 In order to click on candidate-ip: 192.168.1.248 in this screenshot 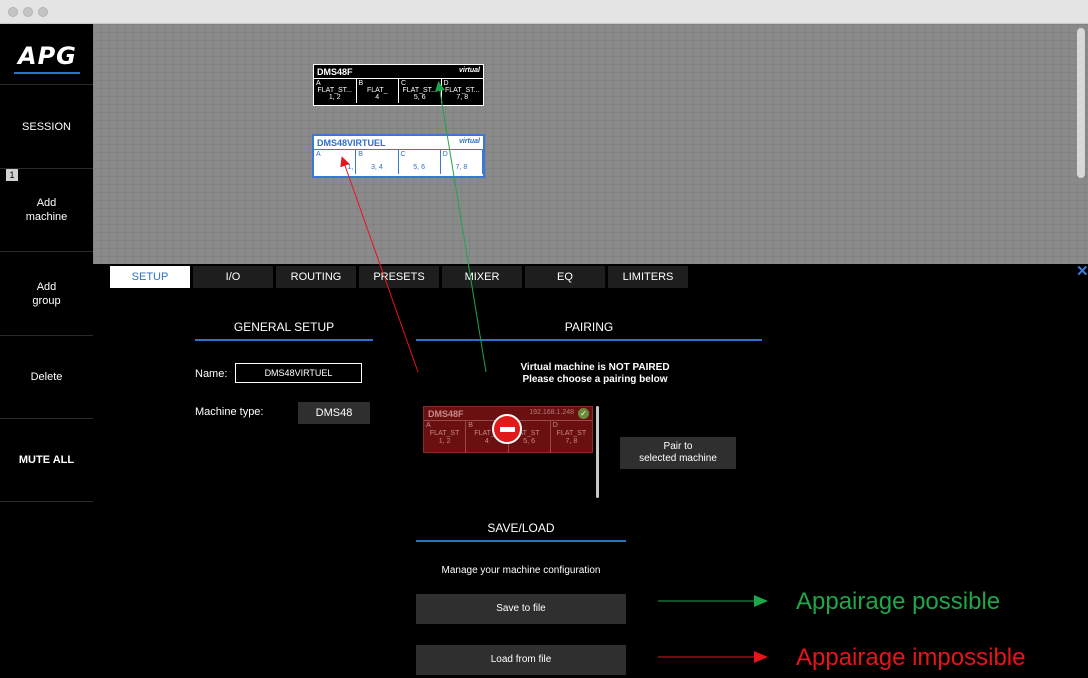, I will do `click(551, 412)`.